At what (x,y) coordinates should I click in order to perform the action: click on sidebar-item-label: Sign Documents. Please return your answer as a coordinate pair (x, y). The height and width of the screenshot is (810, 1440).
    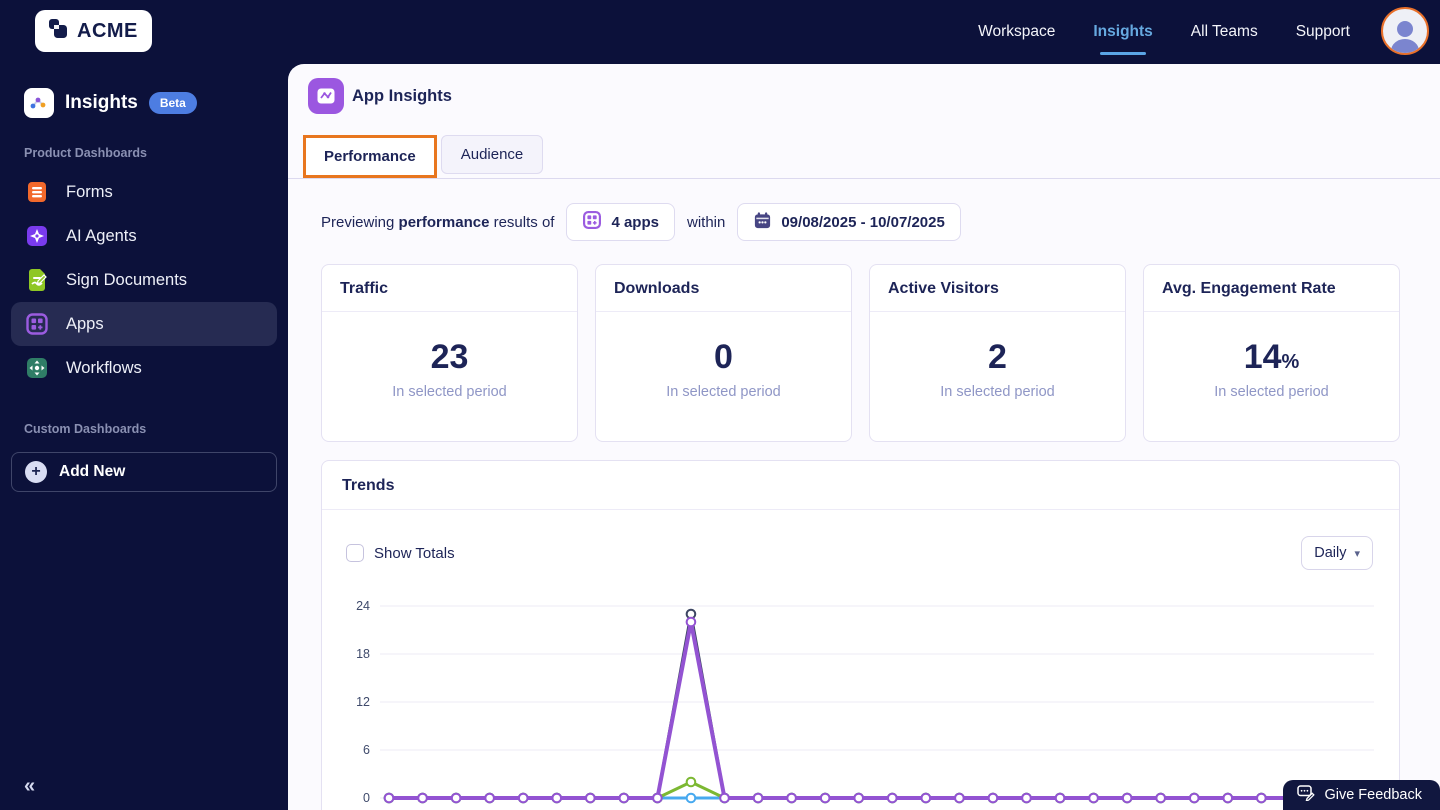
    Looking at the image, I should click on (127, 279).